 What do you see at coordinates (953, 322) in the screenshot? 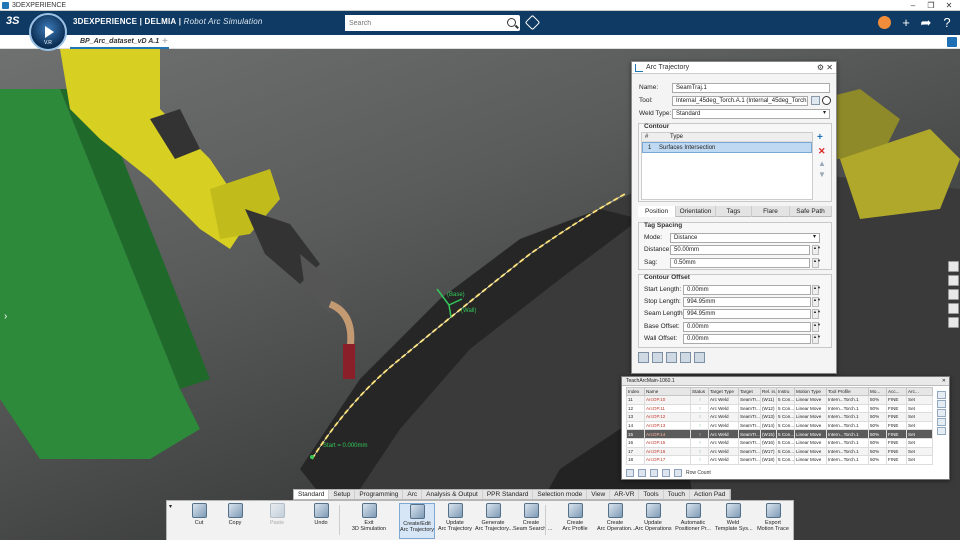
I see `light-icon` at bounding box center [953, 322].